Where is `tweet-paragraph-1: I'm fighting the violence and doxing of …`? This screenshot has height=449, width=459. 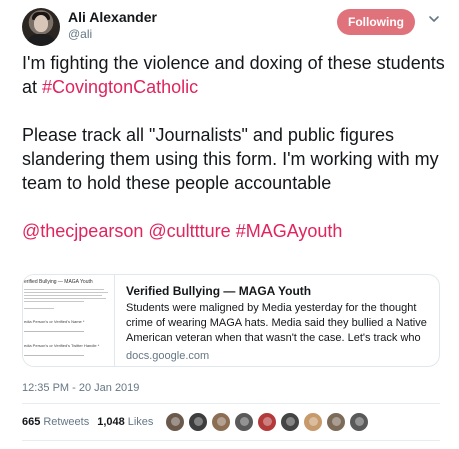
tweet-paragraph-1: I'm fighting the violence and doxing of … is located at coordinates (234, 75).